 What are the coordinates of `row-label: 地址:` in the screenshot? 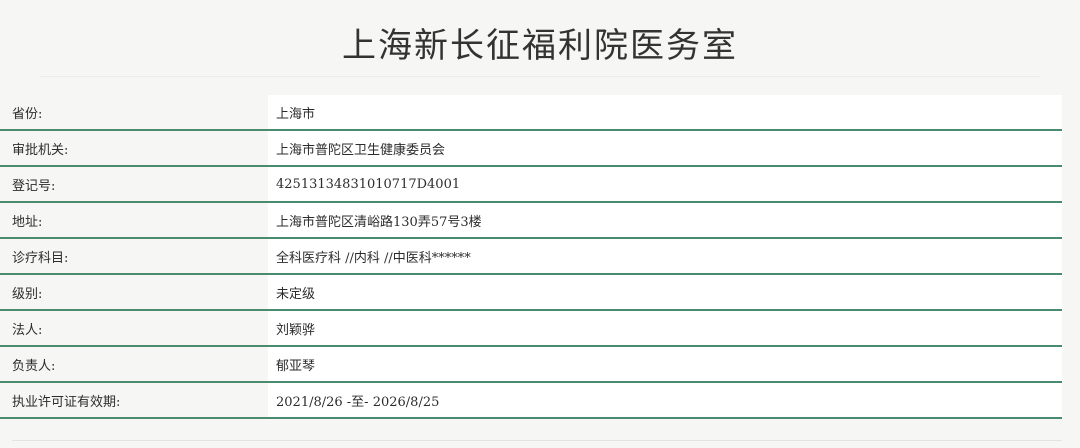 It's located at (134, 220).